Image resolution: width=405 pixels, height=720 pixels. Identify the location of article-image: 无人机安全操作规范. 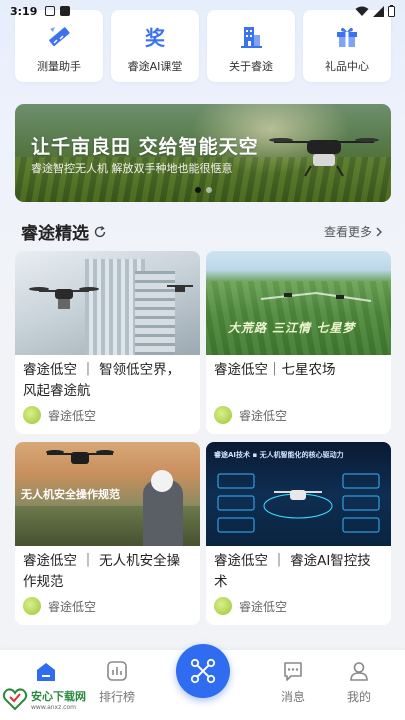
(107, 494).